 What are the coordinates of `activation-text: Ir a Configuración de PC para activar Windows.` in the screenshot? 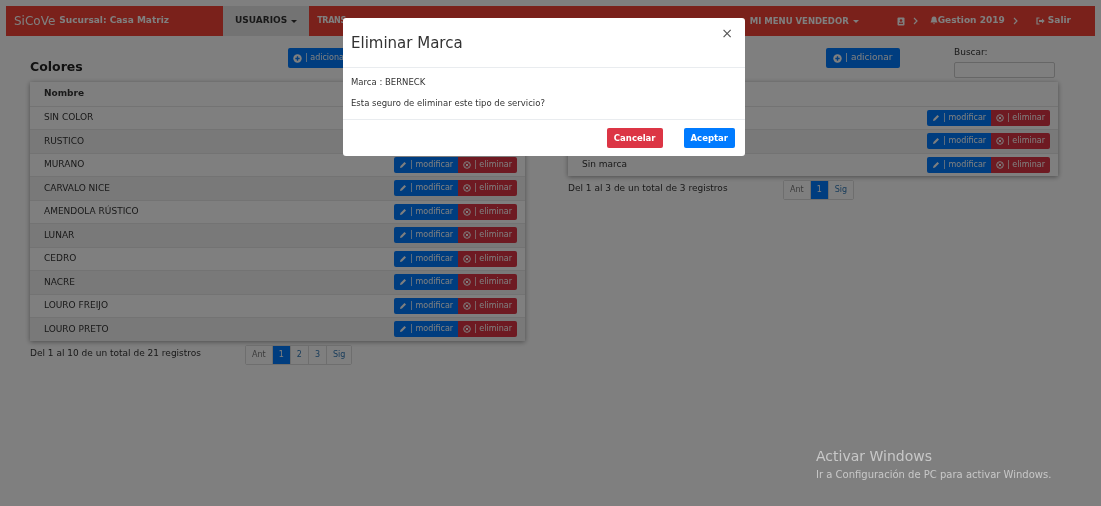 It's located at (934, 475).